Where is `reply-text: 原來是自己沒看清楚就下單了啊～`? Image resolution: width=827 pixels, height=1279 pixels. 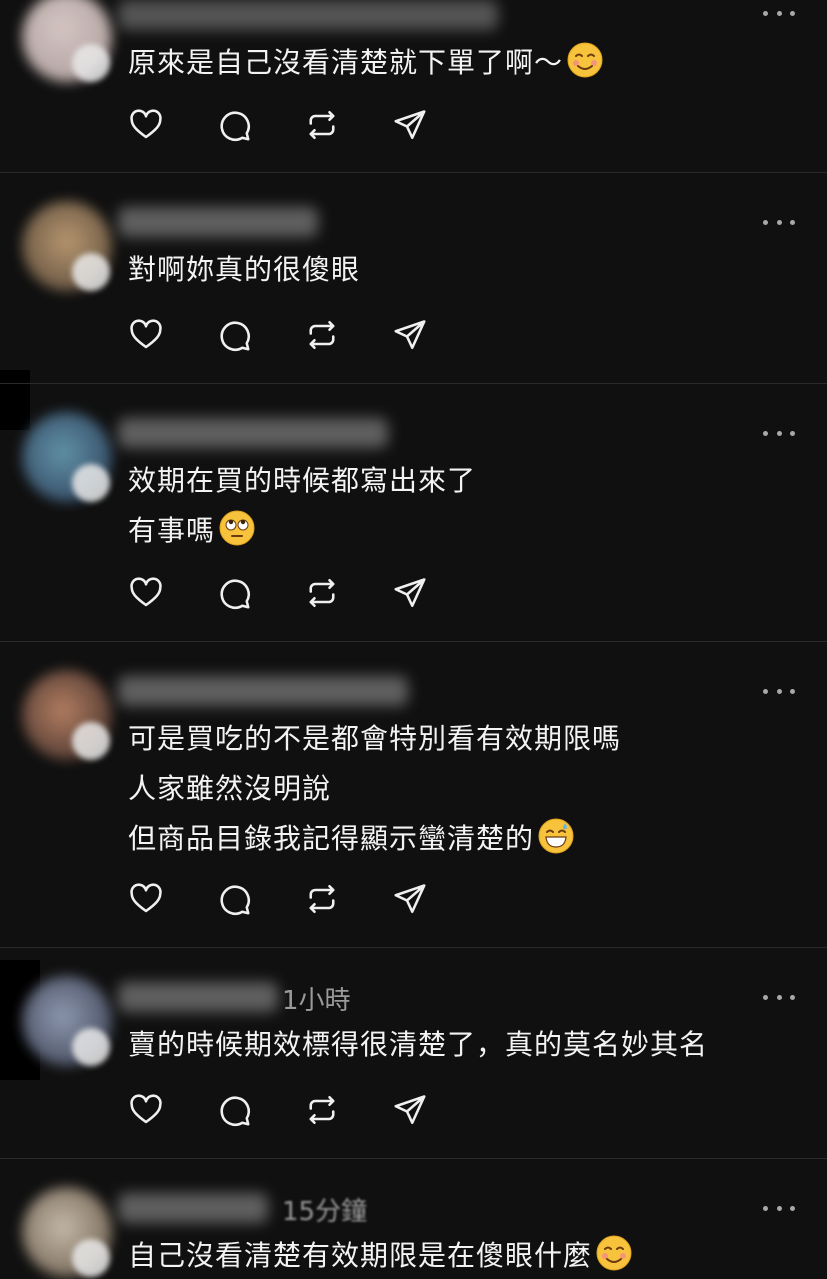
reply-text: 原來是自己沒看清楚就下單了啊～ is located at coordinates (462, 63).